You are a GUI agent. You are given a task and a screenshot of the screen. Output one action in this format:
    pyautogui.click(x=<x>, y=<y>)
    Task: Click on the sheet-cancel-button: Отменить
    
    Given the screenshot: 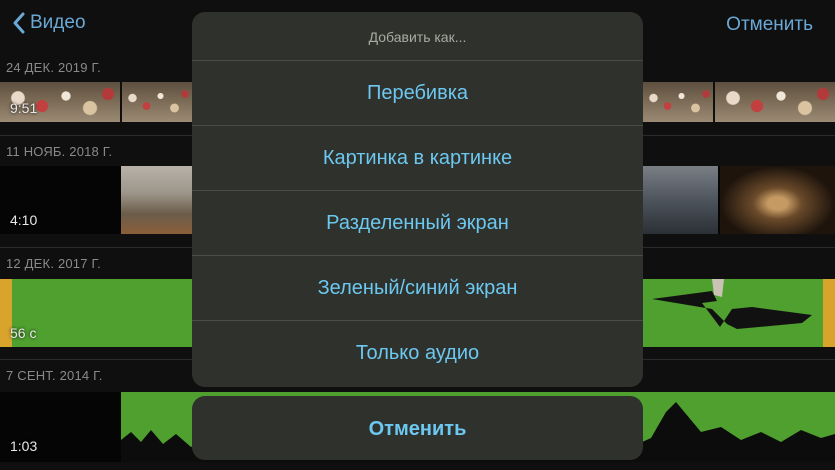 What is the action you would take?
    pyautogui.click(x=417, y=428)
    